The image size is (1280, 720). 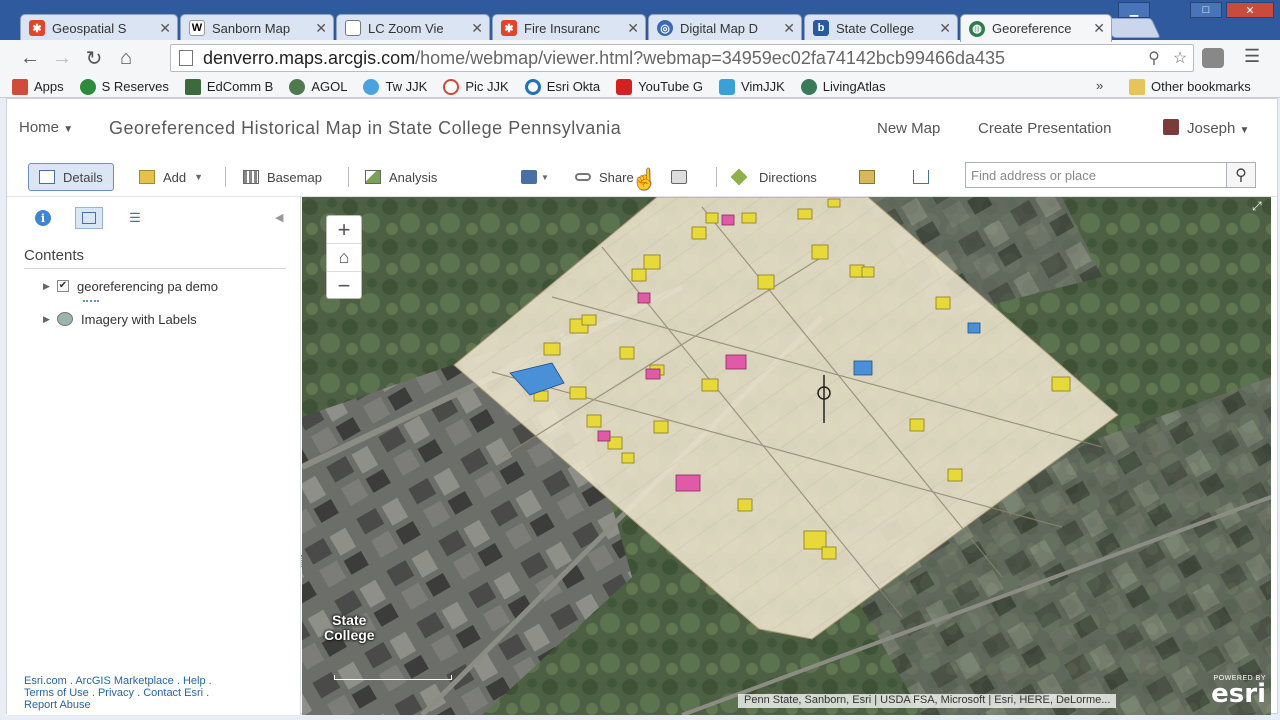 What do you see at coordinates (569, 27) in the screenshot?
I see `browser-tab-4: ✱ Fire Insuranc ✕` at bounding box center [569, 27].